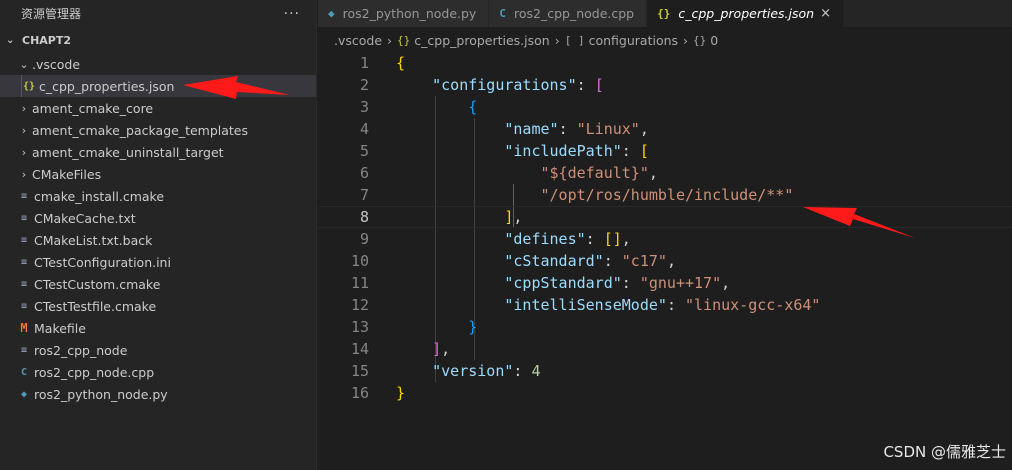 This screenshot has height=470, width=1012. I want to click on json-key: "version", so click(473, 371).